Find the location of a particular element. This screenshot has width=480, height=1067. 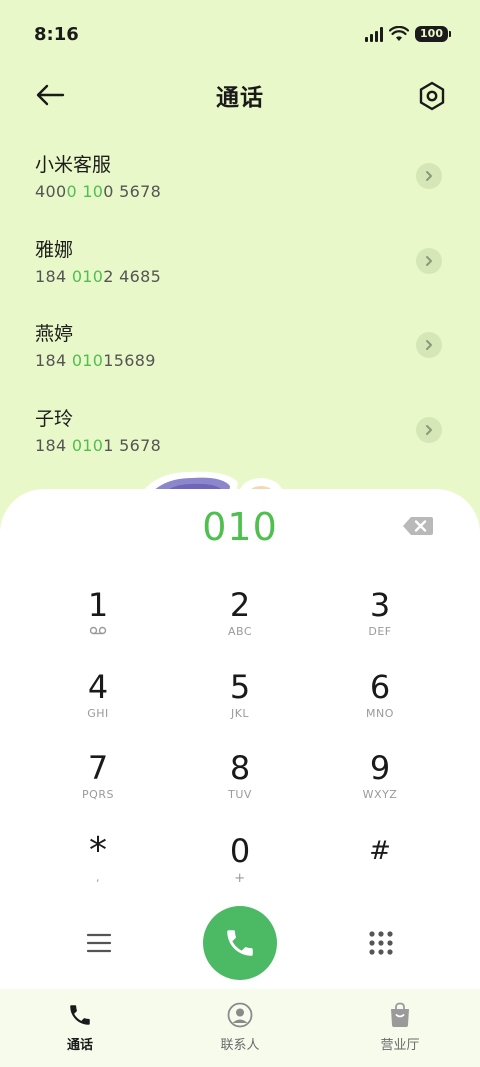

dialpad-icon is located at coordinates (381, 943).